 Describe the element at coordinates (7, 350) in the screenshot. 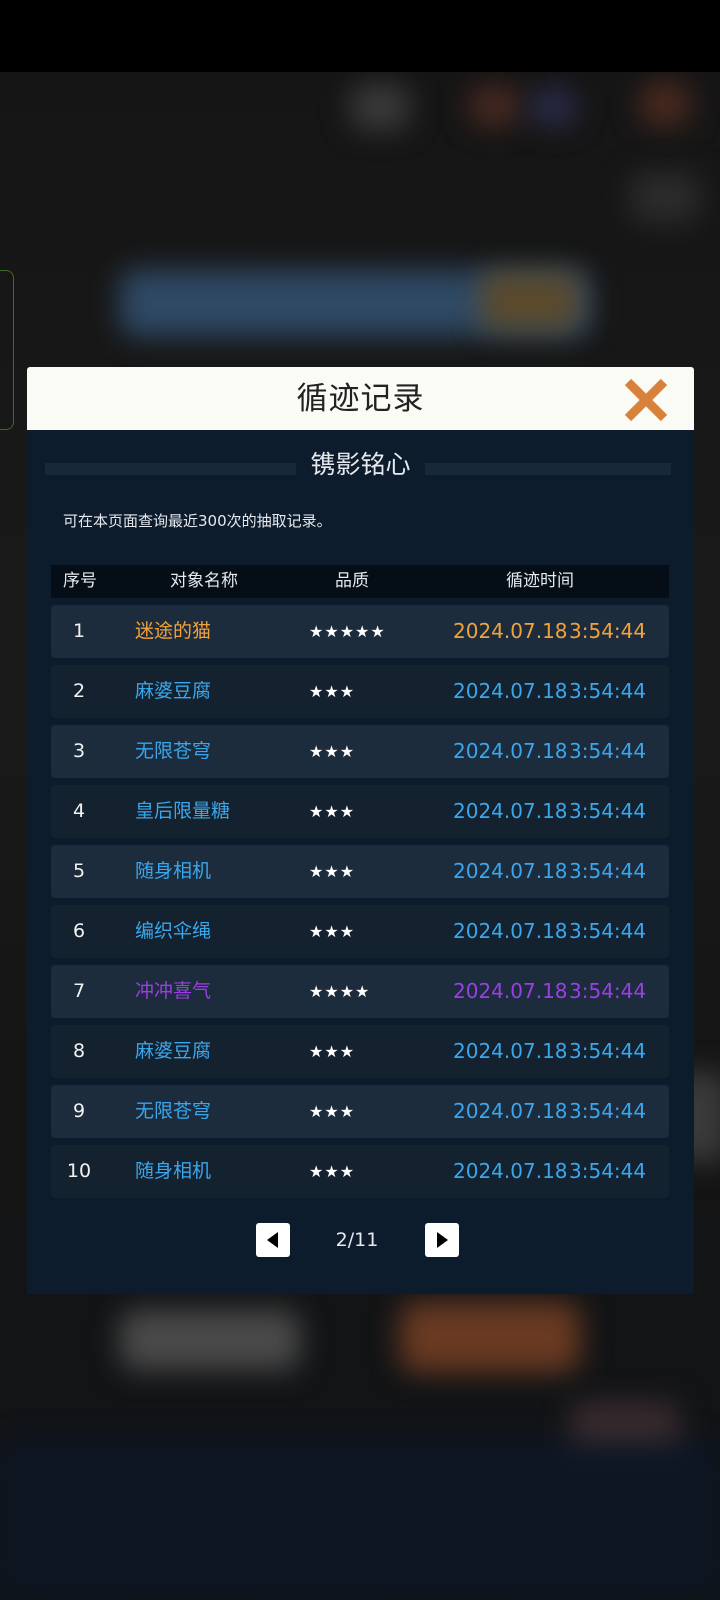

I see `side-tab-outline` at that location.